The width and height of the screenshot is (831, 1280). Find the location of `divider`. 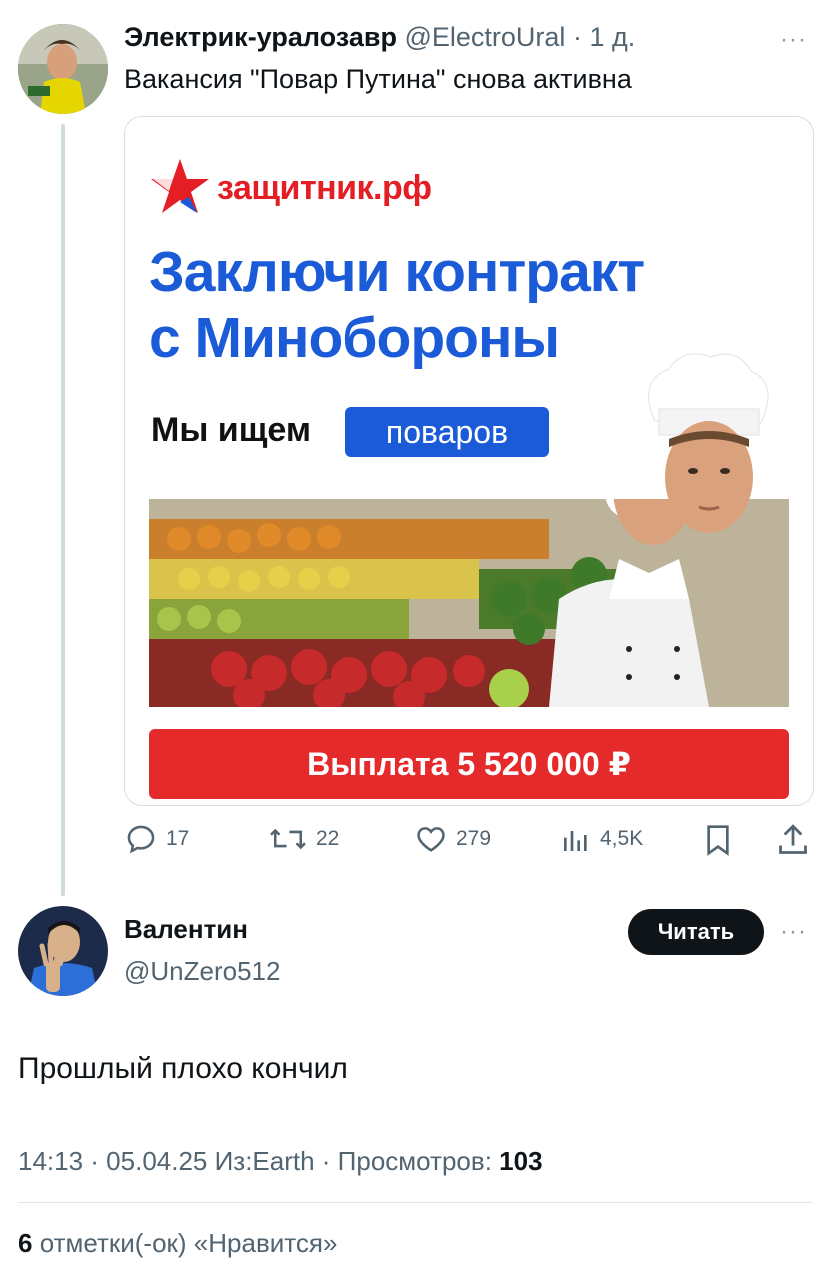

divider is located at coordinates (415, 1202).